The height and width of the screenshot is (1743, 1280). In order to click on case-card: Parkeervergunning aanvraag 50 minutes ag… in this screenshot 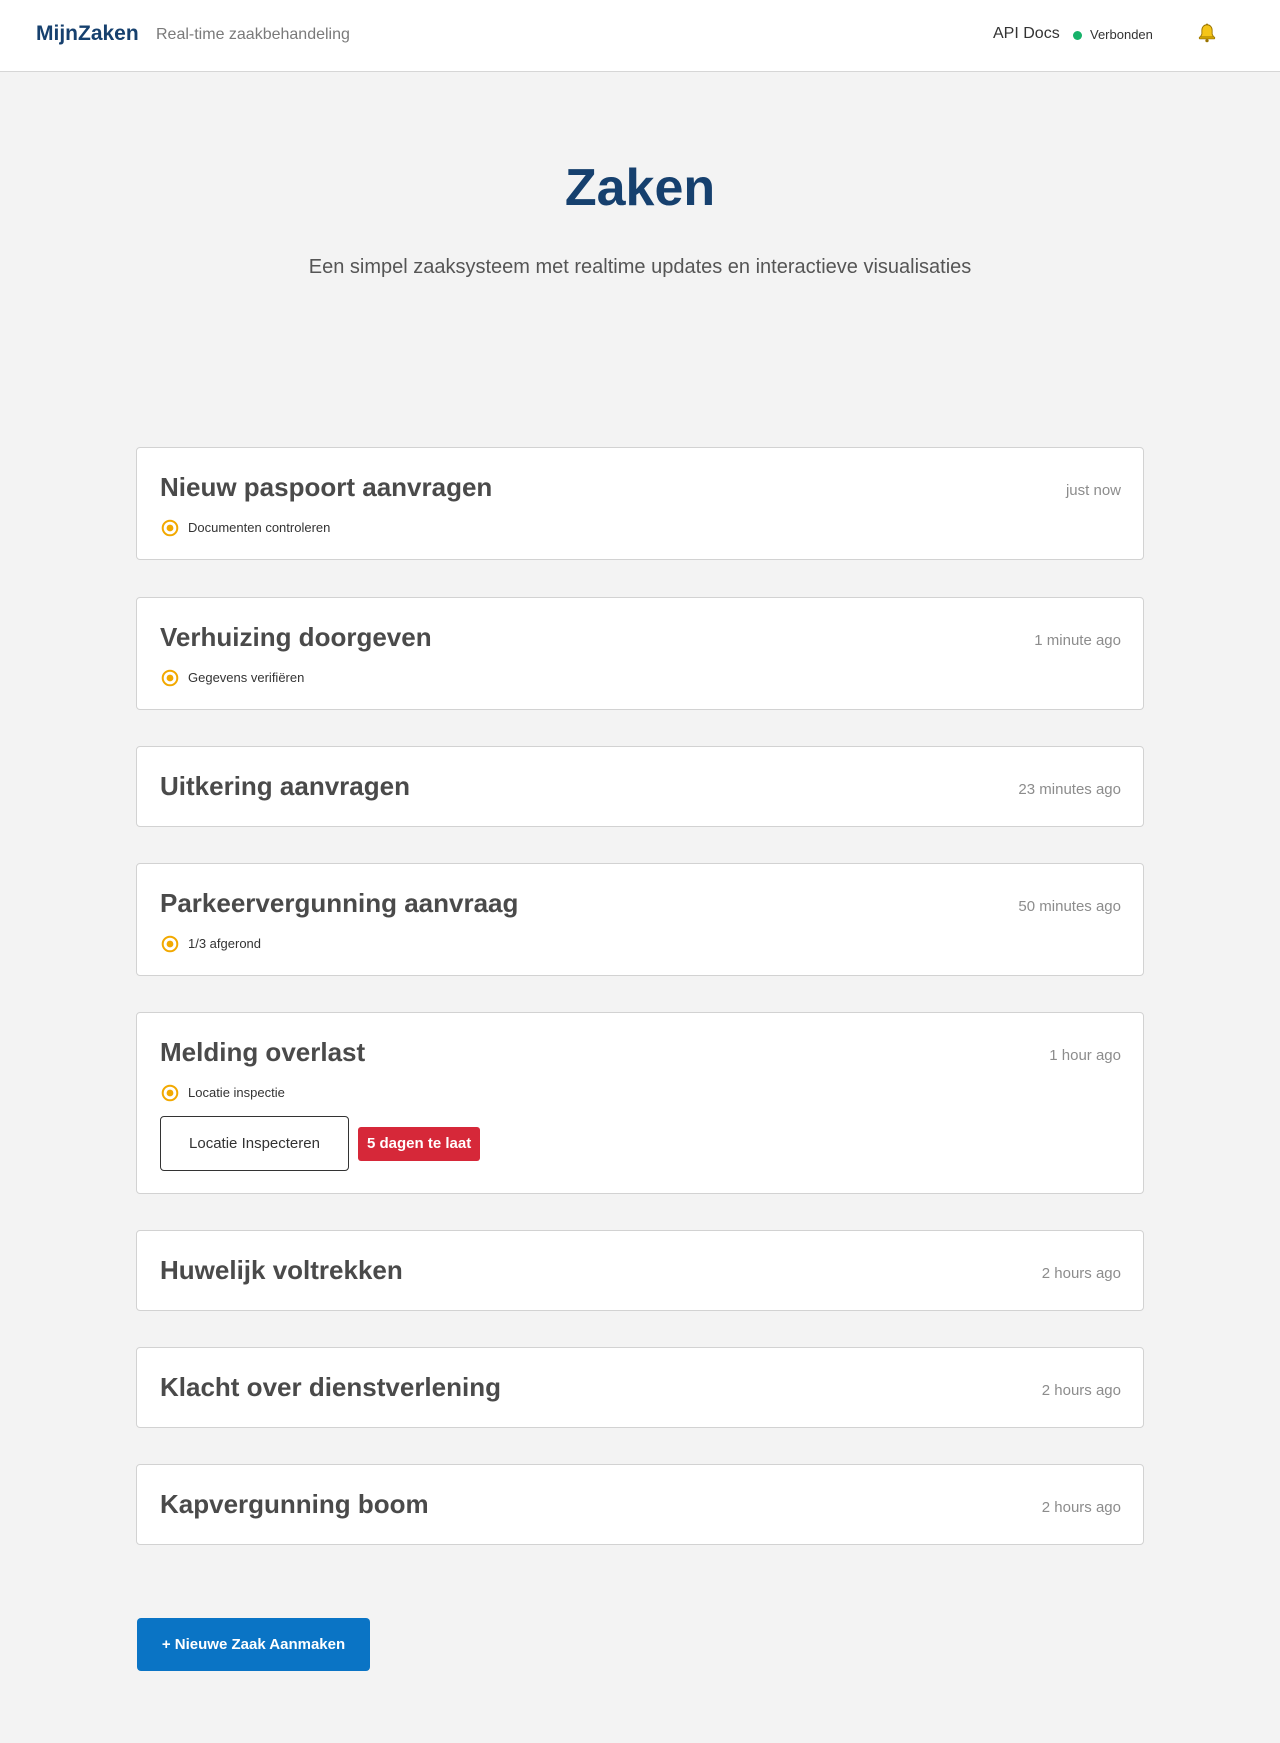, I will do `click(640, 919)`.